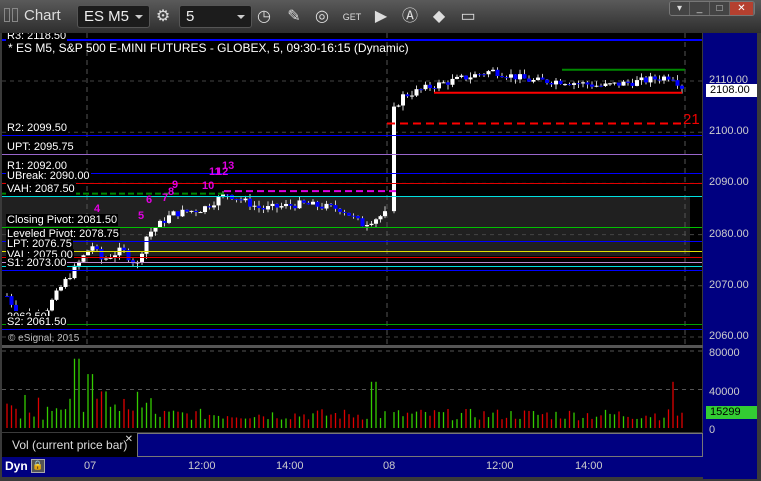 Image resolution: width=761 pixels, height=481 pixels. What do you see at coordinates (729, 284) in the screenshot?
I see `axis-tick: 2070.00` at bounding box center [729, 284].